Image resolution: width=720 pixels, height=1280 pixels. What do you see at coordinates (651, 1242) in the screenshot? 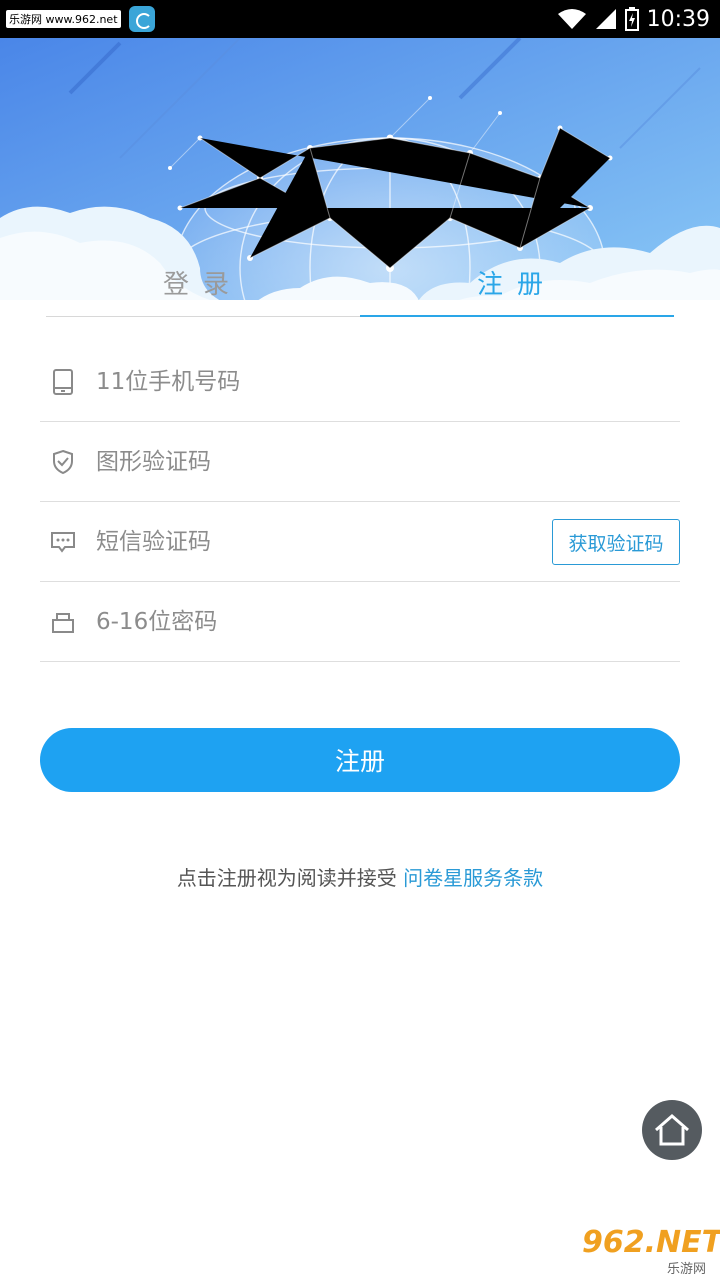
I see `watermark-brand: 962.NET` at bounding box center [651, 1242].